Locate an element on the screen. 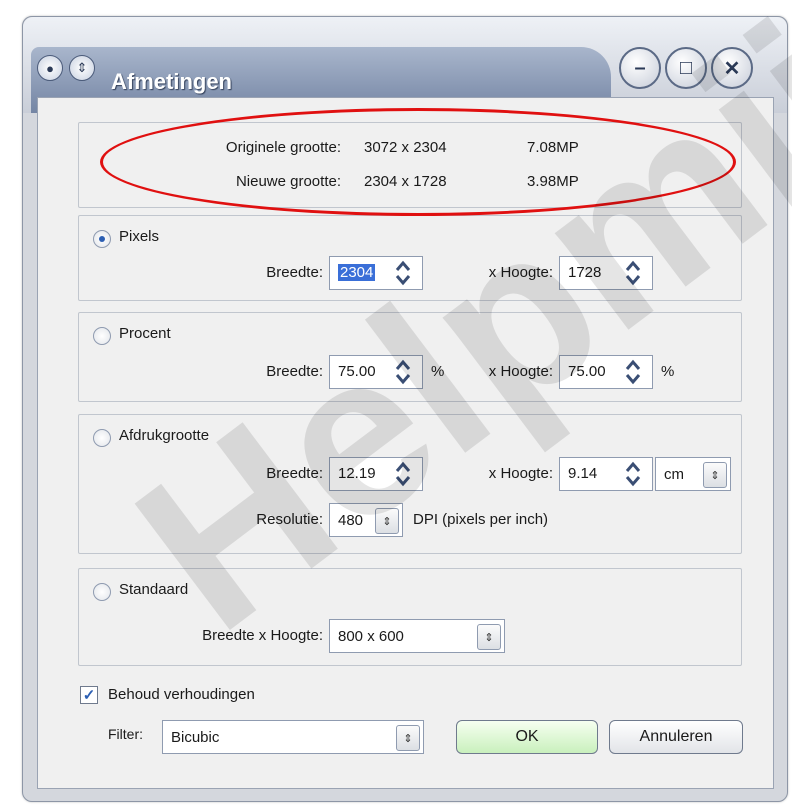  pixels-height-label: x Hoogte: is located at coordinates (520, 272).